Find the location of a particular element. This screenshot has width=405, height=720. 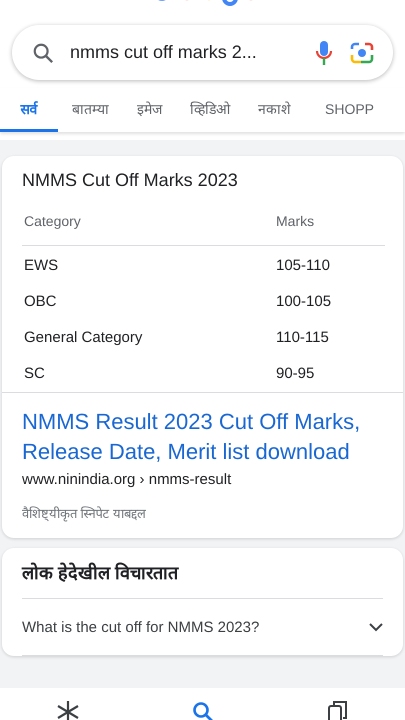

result-link: NMMS Result 2023 Cut Off Marks, Release Date, Merit list download is located at coordinates (202, 430).